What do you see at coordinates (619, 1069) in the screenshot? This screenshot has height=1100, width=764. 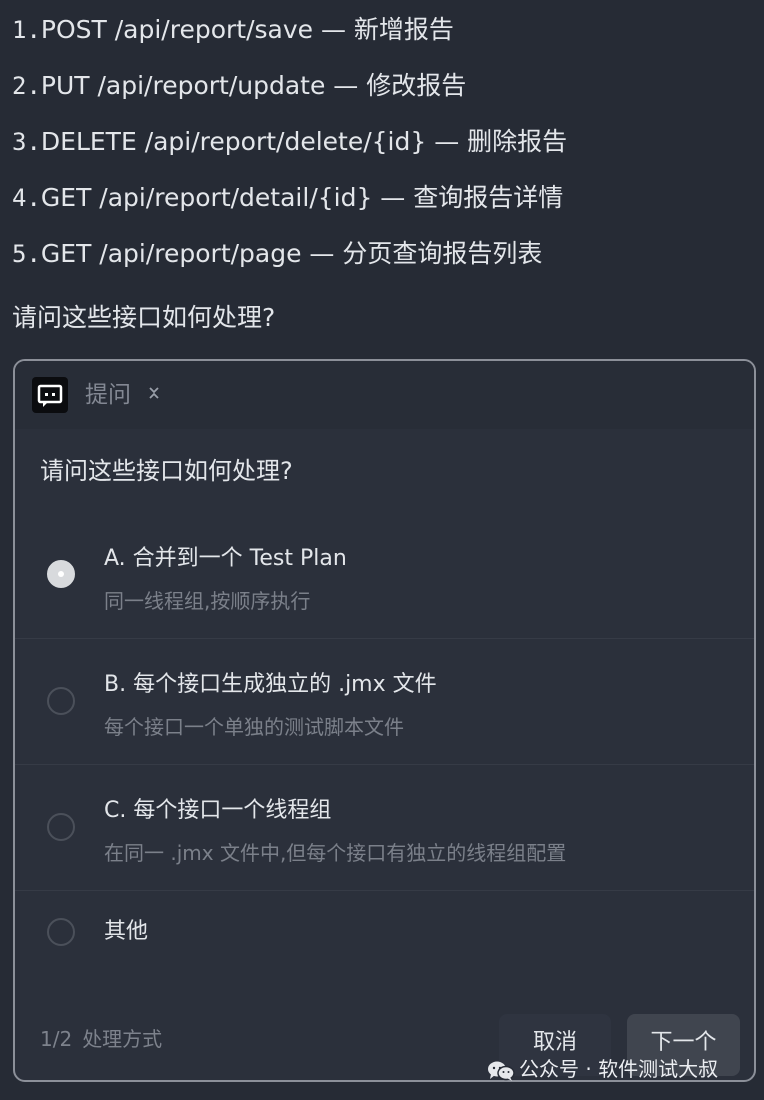 I see `watermark-text: 公众号 · 软件测试大叔` at bounding box center [619, 1069].